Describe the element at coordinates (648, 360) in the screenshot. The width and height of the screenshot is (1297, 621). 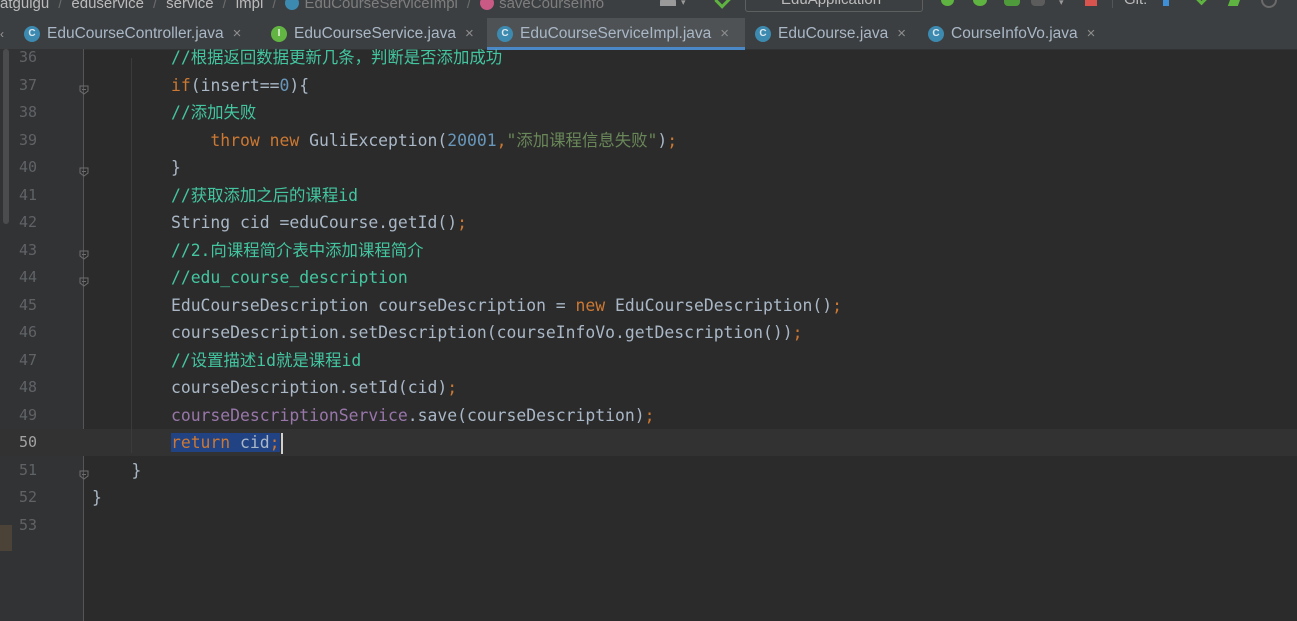
I see `code-line: 47 //设置描述id就是课程id` at that location.